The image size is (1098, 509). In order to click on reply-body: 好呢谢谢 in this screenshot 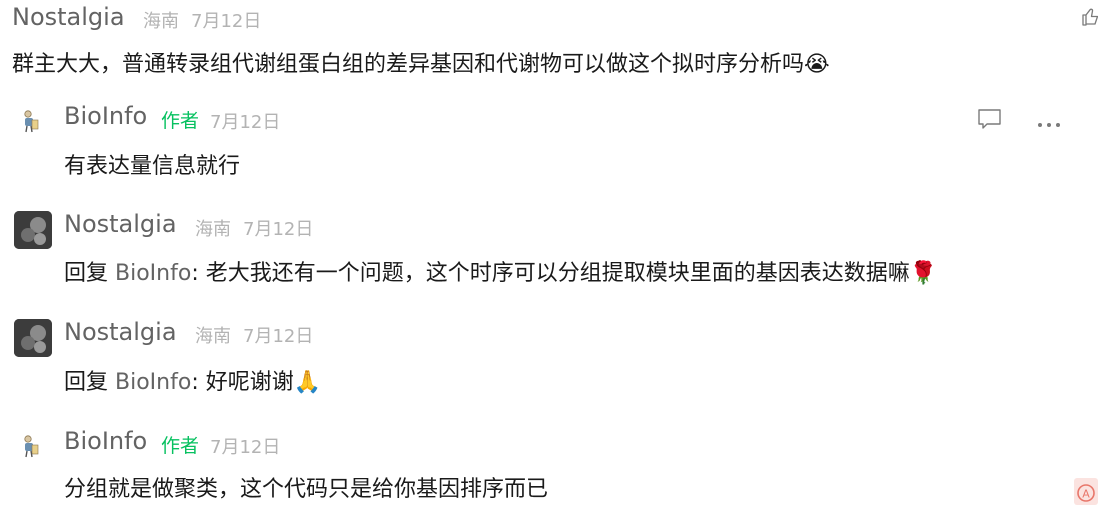, I will do `click(249, 382)`.